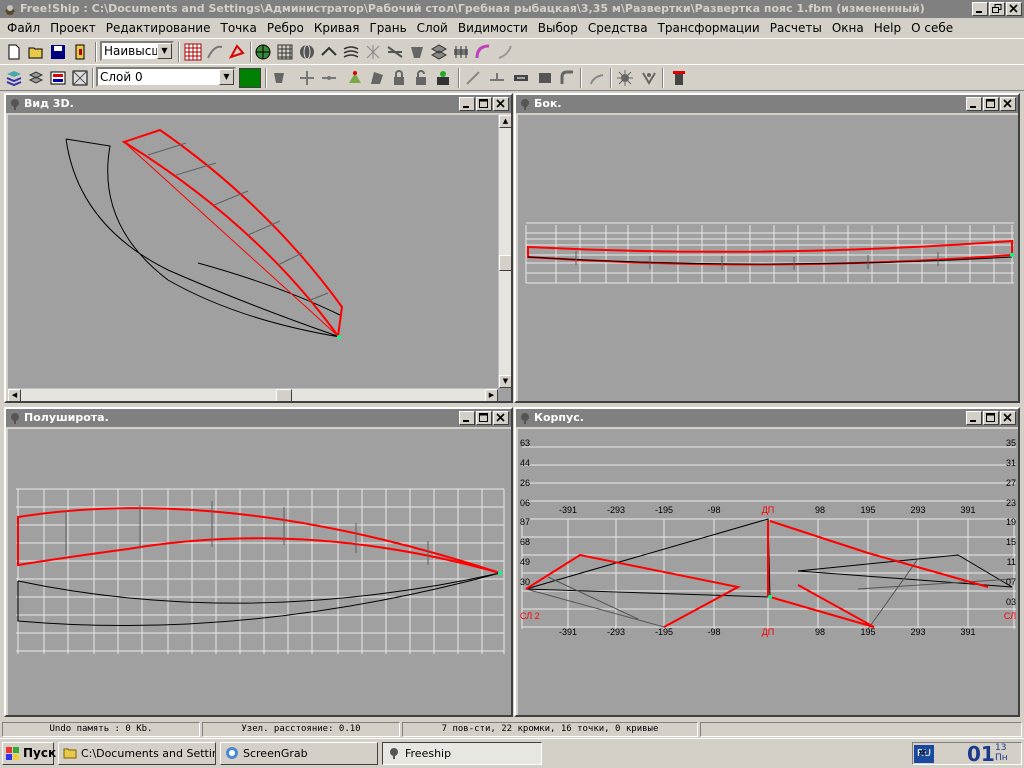  Describe the element at coordinates (432, 28) in the screenshot. I see `menu-item: Слой` at that location.